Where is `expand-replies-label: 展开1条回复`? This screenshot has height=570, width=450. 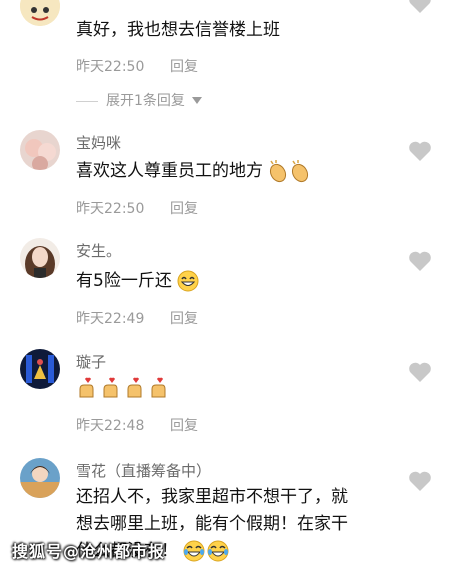
expand-replies-label: 展开1条回复 is located at coordinates (145, 101).